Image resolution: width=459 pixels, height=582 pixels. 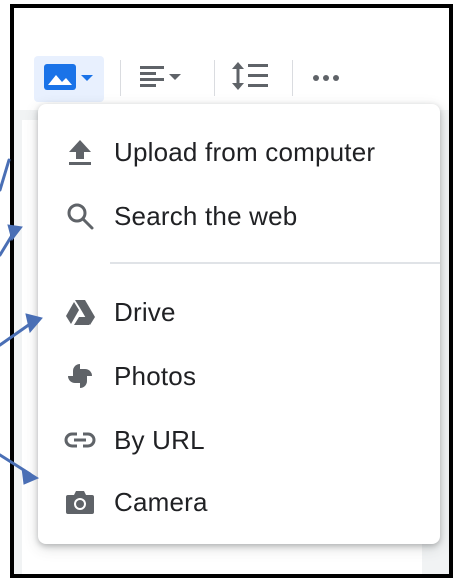 I want to click on menu-item-photos: Photos, so click(x=239, y=376).